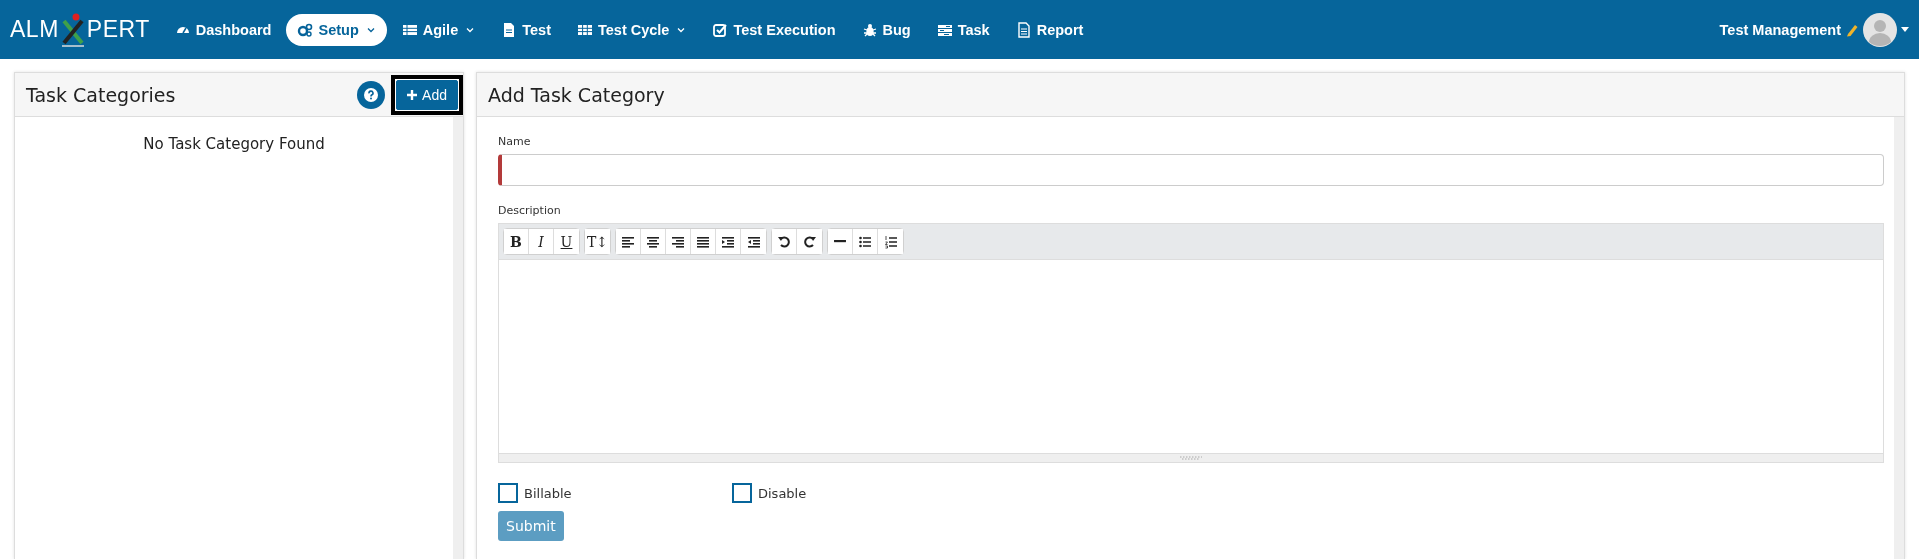 This screenshot has width=1919, height=559. I want to click on panel-title: Task Categories, so click(101, 94).